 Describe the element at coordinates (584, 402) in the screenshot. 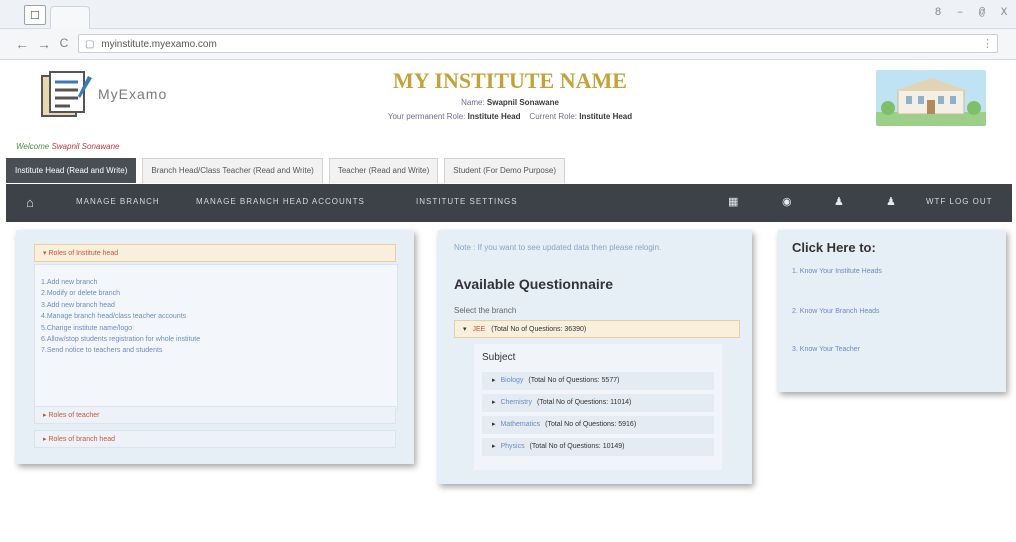

I see `subject-total: (Total No of Questions: 11014)` at that location.